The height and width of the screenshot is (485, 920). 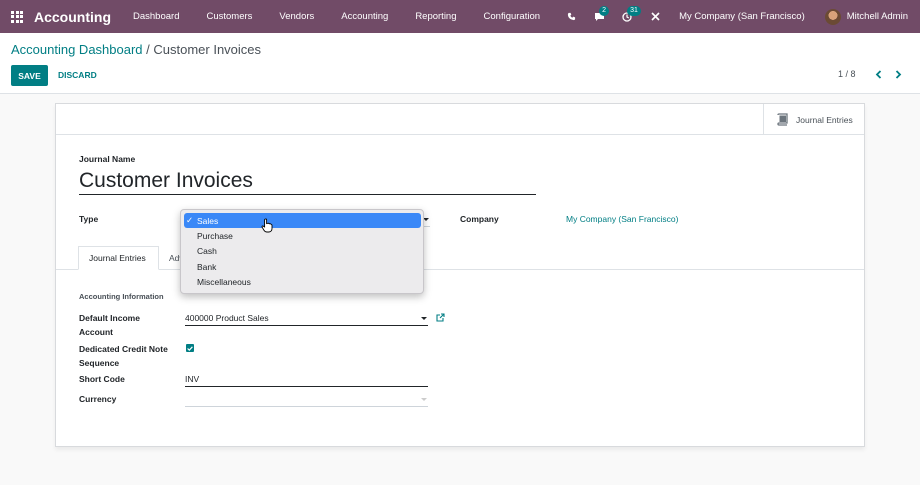 What do you see at coordinates (604, 11) in the screenshot?
I see `messages-badge: 2` at bounding box center [604, 11].